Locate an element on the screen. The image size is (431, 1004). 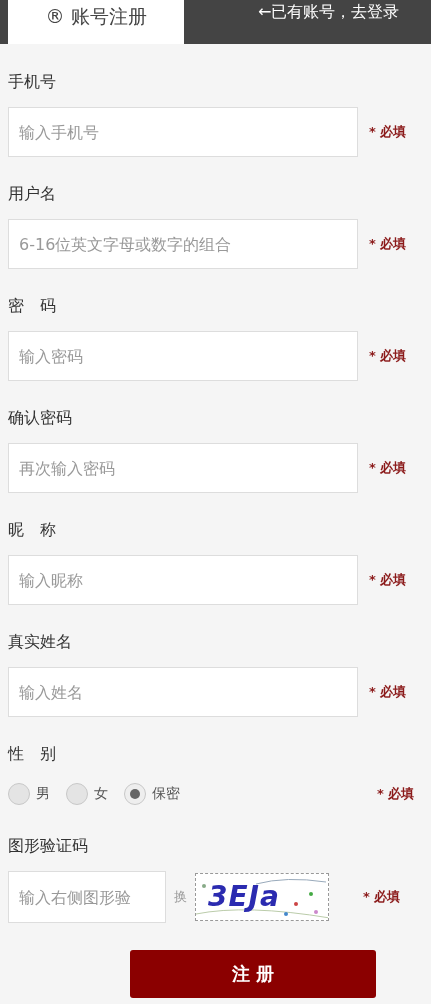
field-label: 用户名 is located at coordinates (32, 194).